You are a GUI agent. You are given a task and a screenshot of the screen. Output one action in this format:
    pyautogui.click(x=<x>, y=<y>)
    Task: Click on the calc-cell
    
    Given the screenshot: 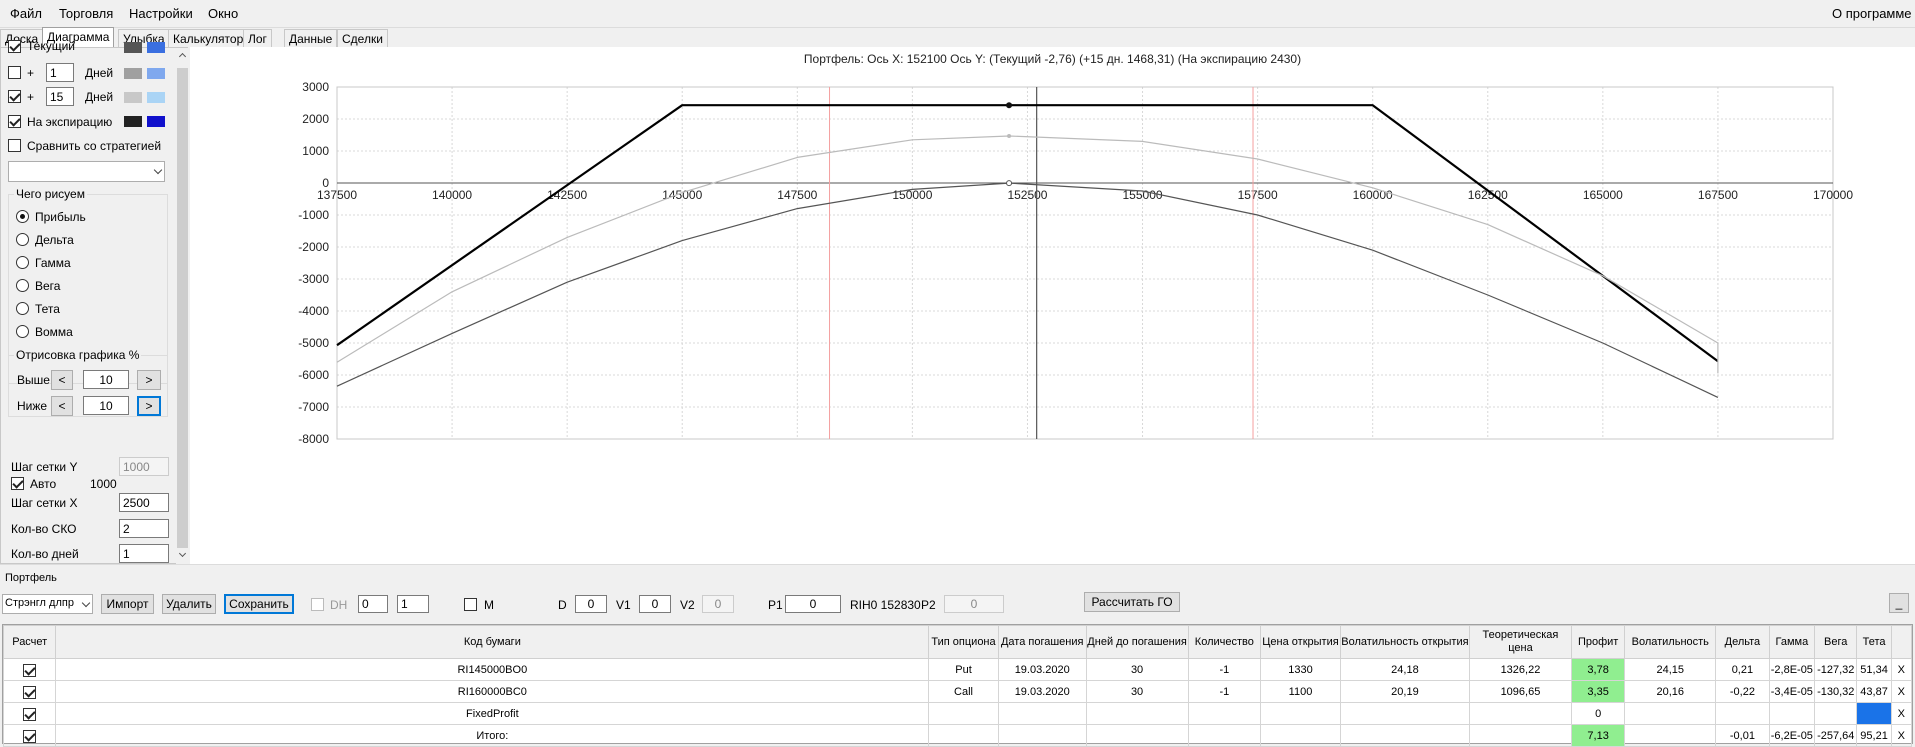 What is the action you would take?
    pyautogui.click(x=29, y=669)
    